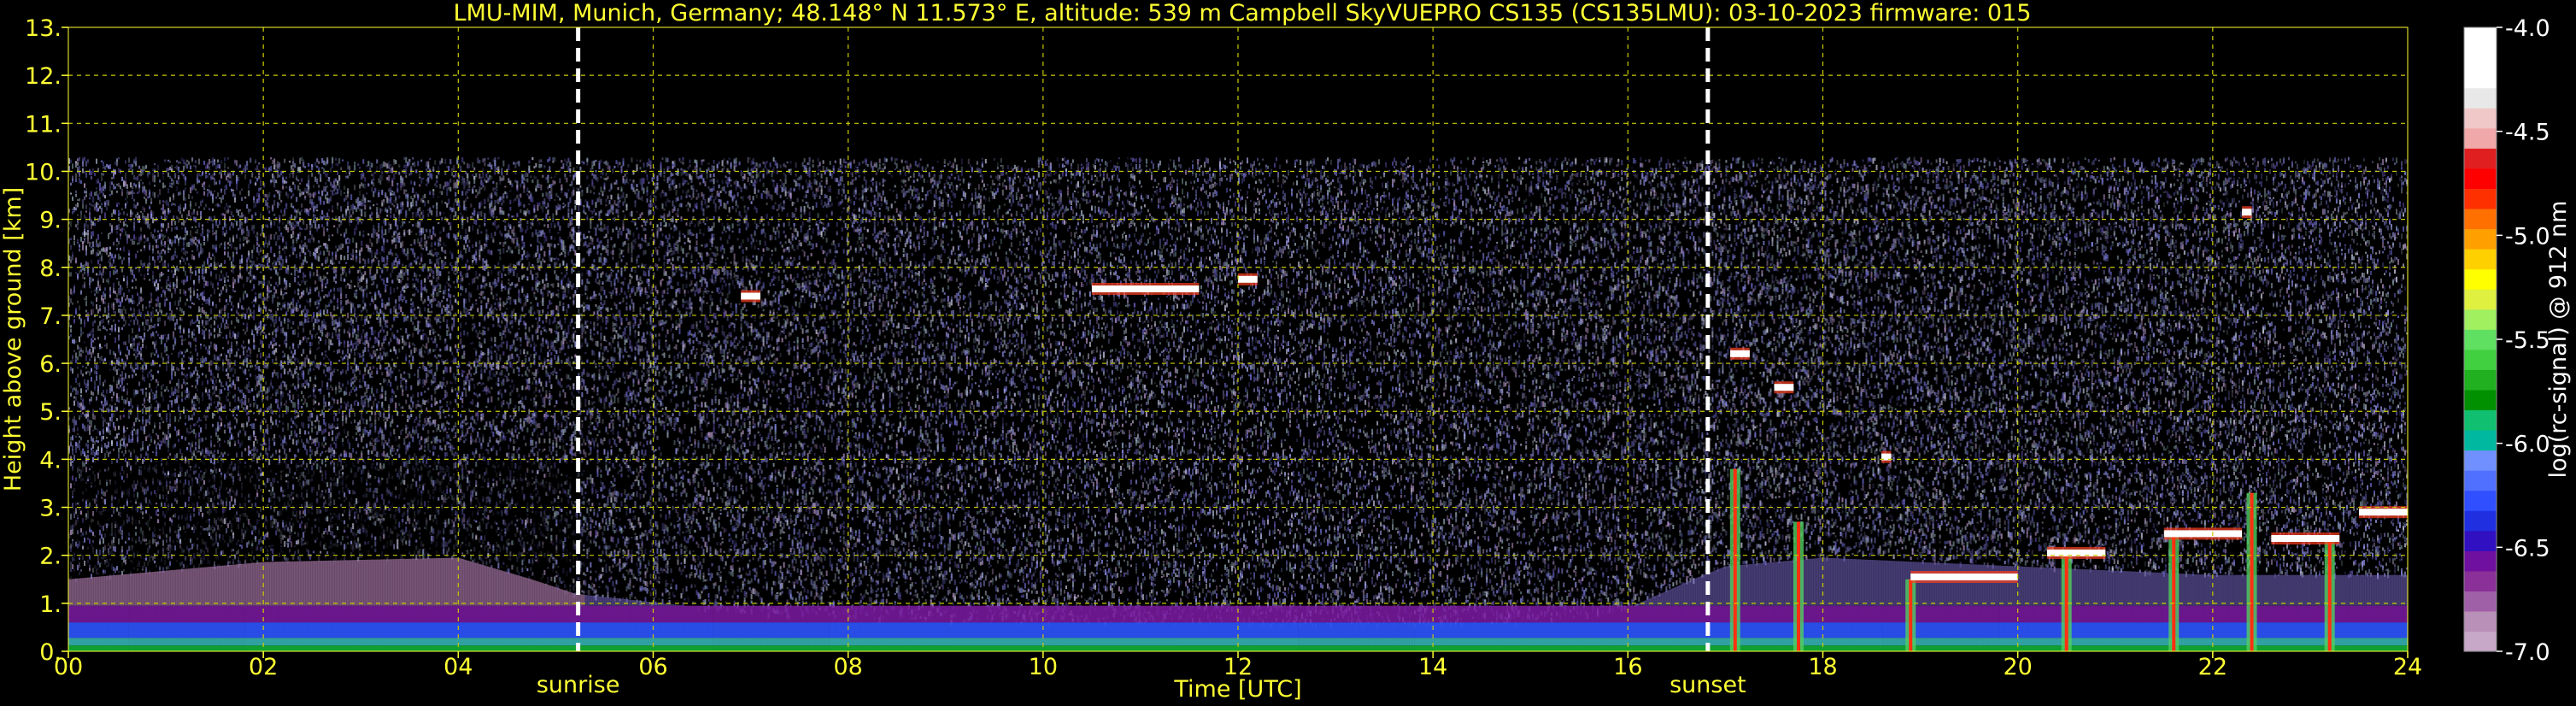 This screenshot has width=2576, height=706. I want to click on ground-return, so click(93, 648).